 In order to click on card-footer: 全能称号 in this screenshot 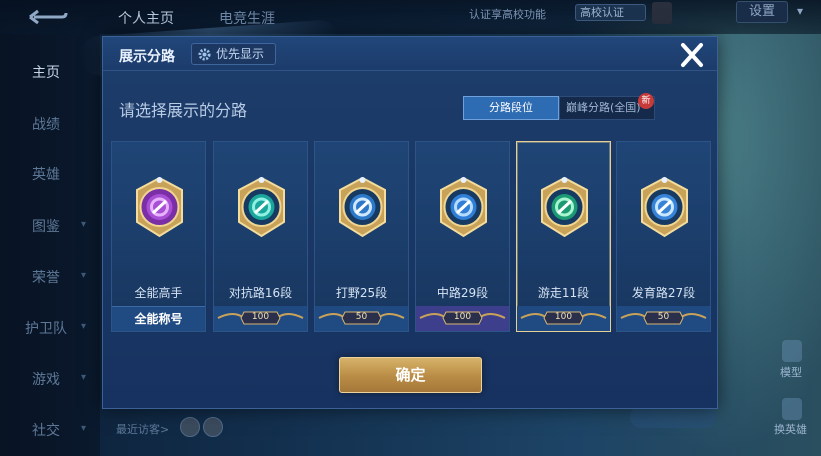, I will do `click(158, 318)`.